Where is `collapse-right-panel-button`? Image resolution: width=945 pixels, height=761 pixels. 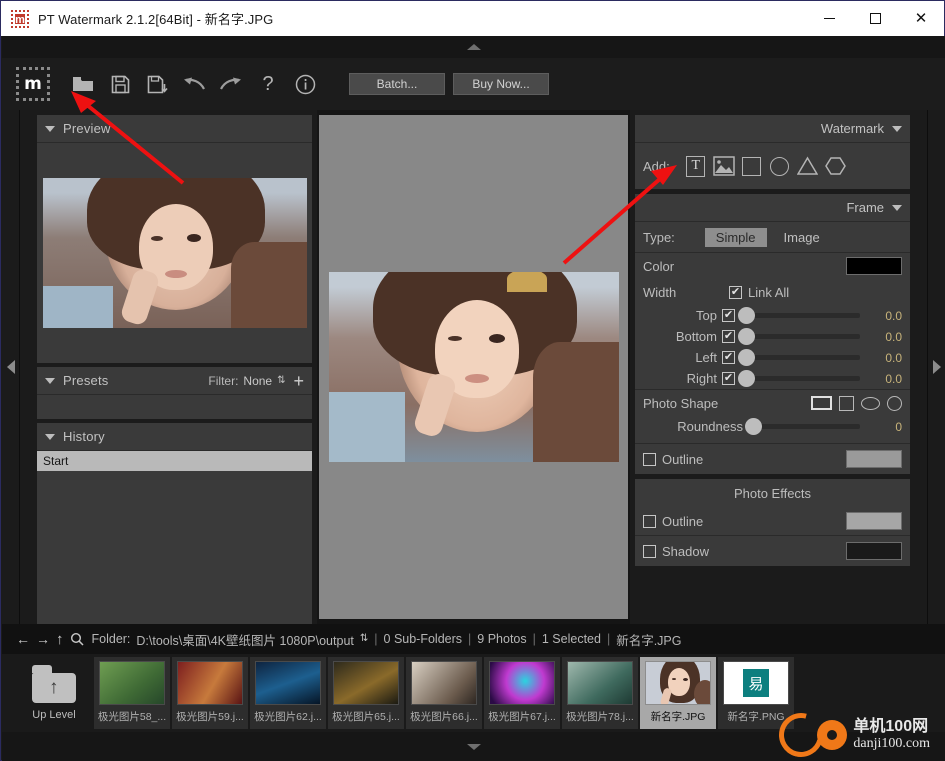
collapse-right-panel-button is located at coordinates (936, 367).